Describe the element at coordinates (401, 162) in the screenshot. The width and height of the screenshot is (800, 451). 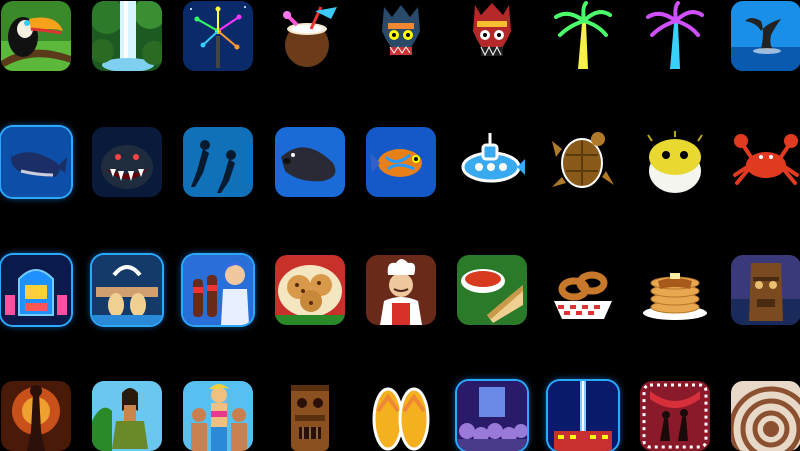
I see `mandarin-fish-icon` at that location.